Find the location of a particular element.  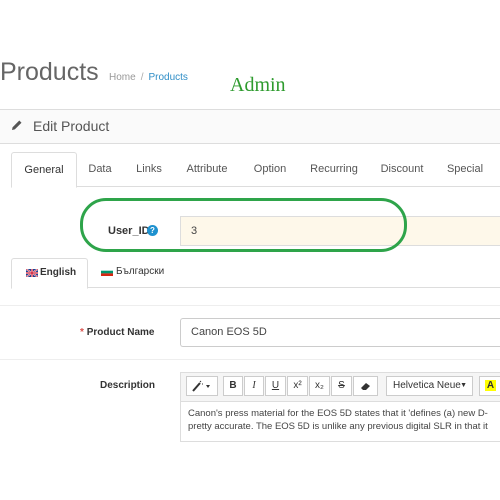

product-name-label-text: Product Name is located at coordinates (120, 332).